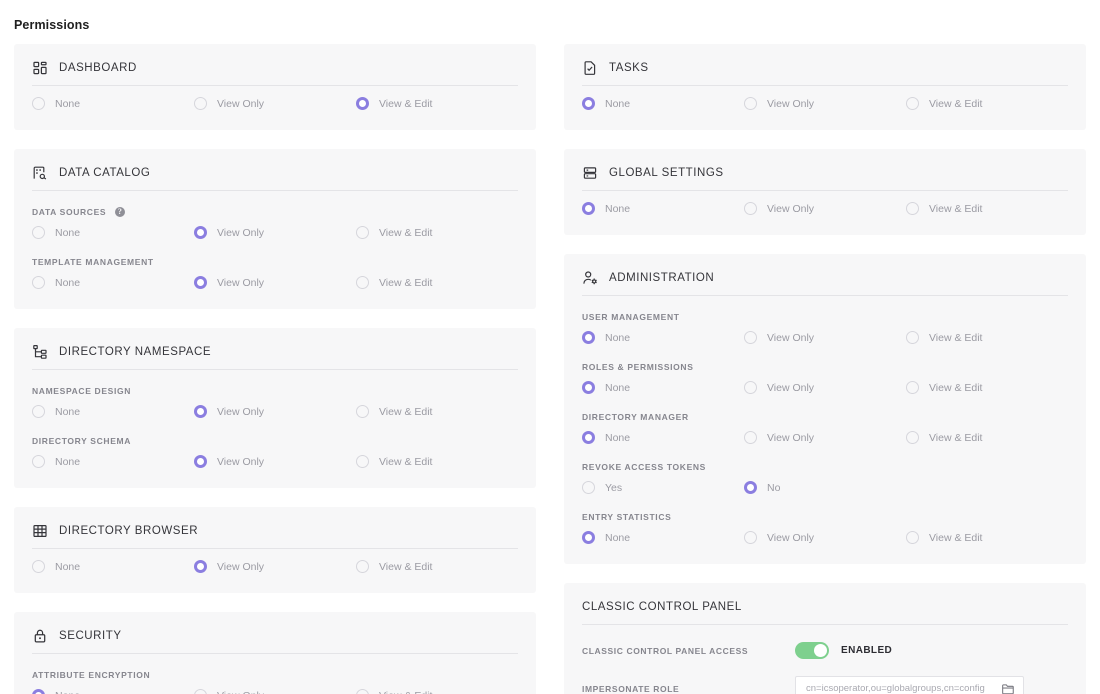 The height and width of the screenshot is (694, 1100). Describe the element at coordinates (105, 173) in the screenshot. I see `card-title: DATA CATALOG` at that location.